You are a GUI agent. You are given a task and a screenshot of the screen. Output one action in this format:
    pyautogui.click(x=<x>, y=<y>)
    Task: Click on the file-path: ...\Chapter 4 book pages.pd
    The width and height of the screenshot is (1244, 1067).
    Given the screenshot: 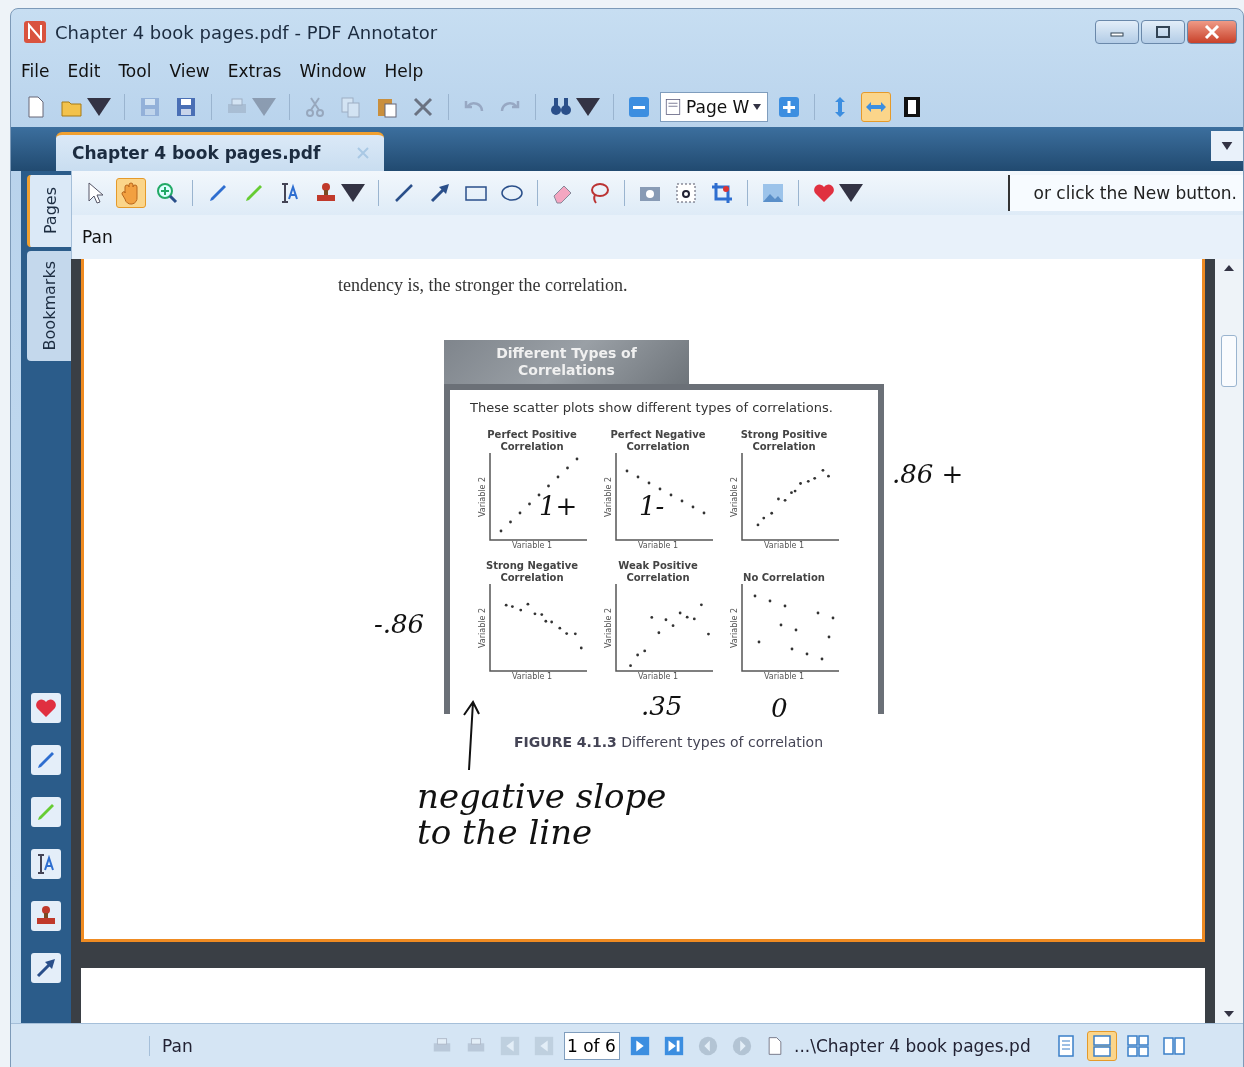 What is the action you would take?
    pyautogui.click(x=912, y=1046)
    